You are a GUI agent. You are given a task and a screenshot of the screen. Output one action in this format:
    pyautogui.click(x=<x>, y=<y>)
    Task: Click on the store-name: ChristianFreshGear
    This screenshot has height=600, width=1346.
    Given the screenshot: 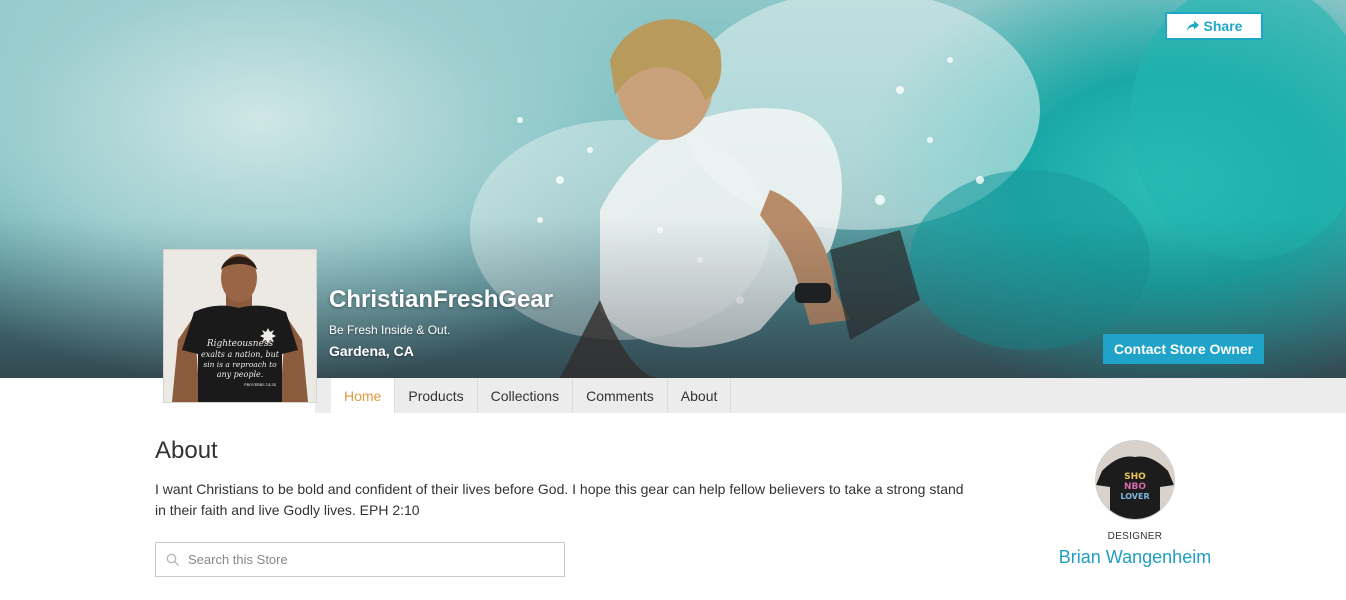 What is the action you would take?
    pyautogui.click(x=441, y=299)
    